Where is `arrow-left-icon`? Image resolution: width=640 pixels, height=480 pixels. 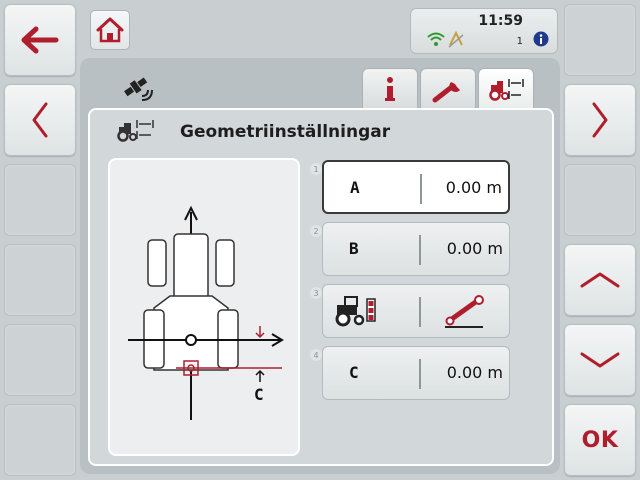 arrow-left-icon is located at coordinates (40, 40).